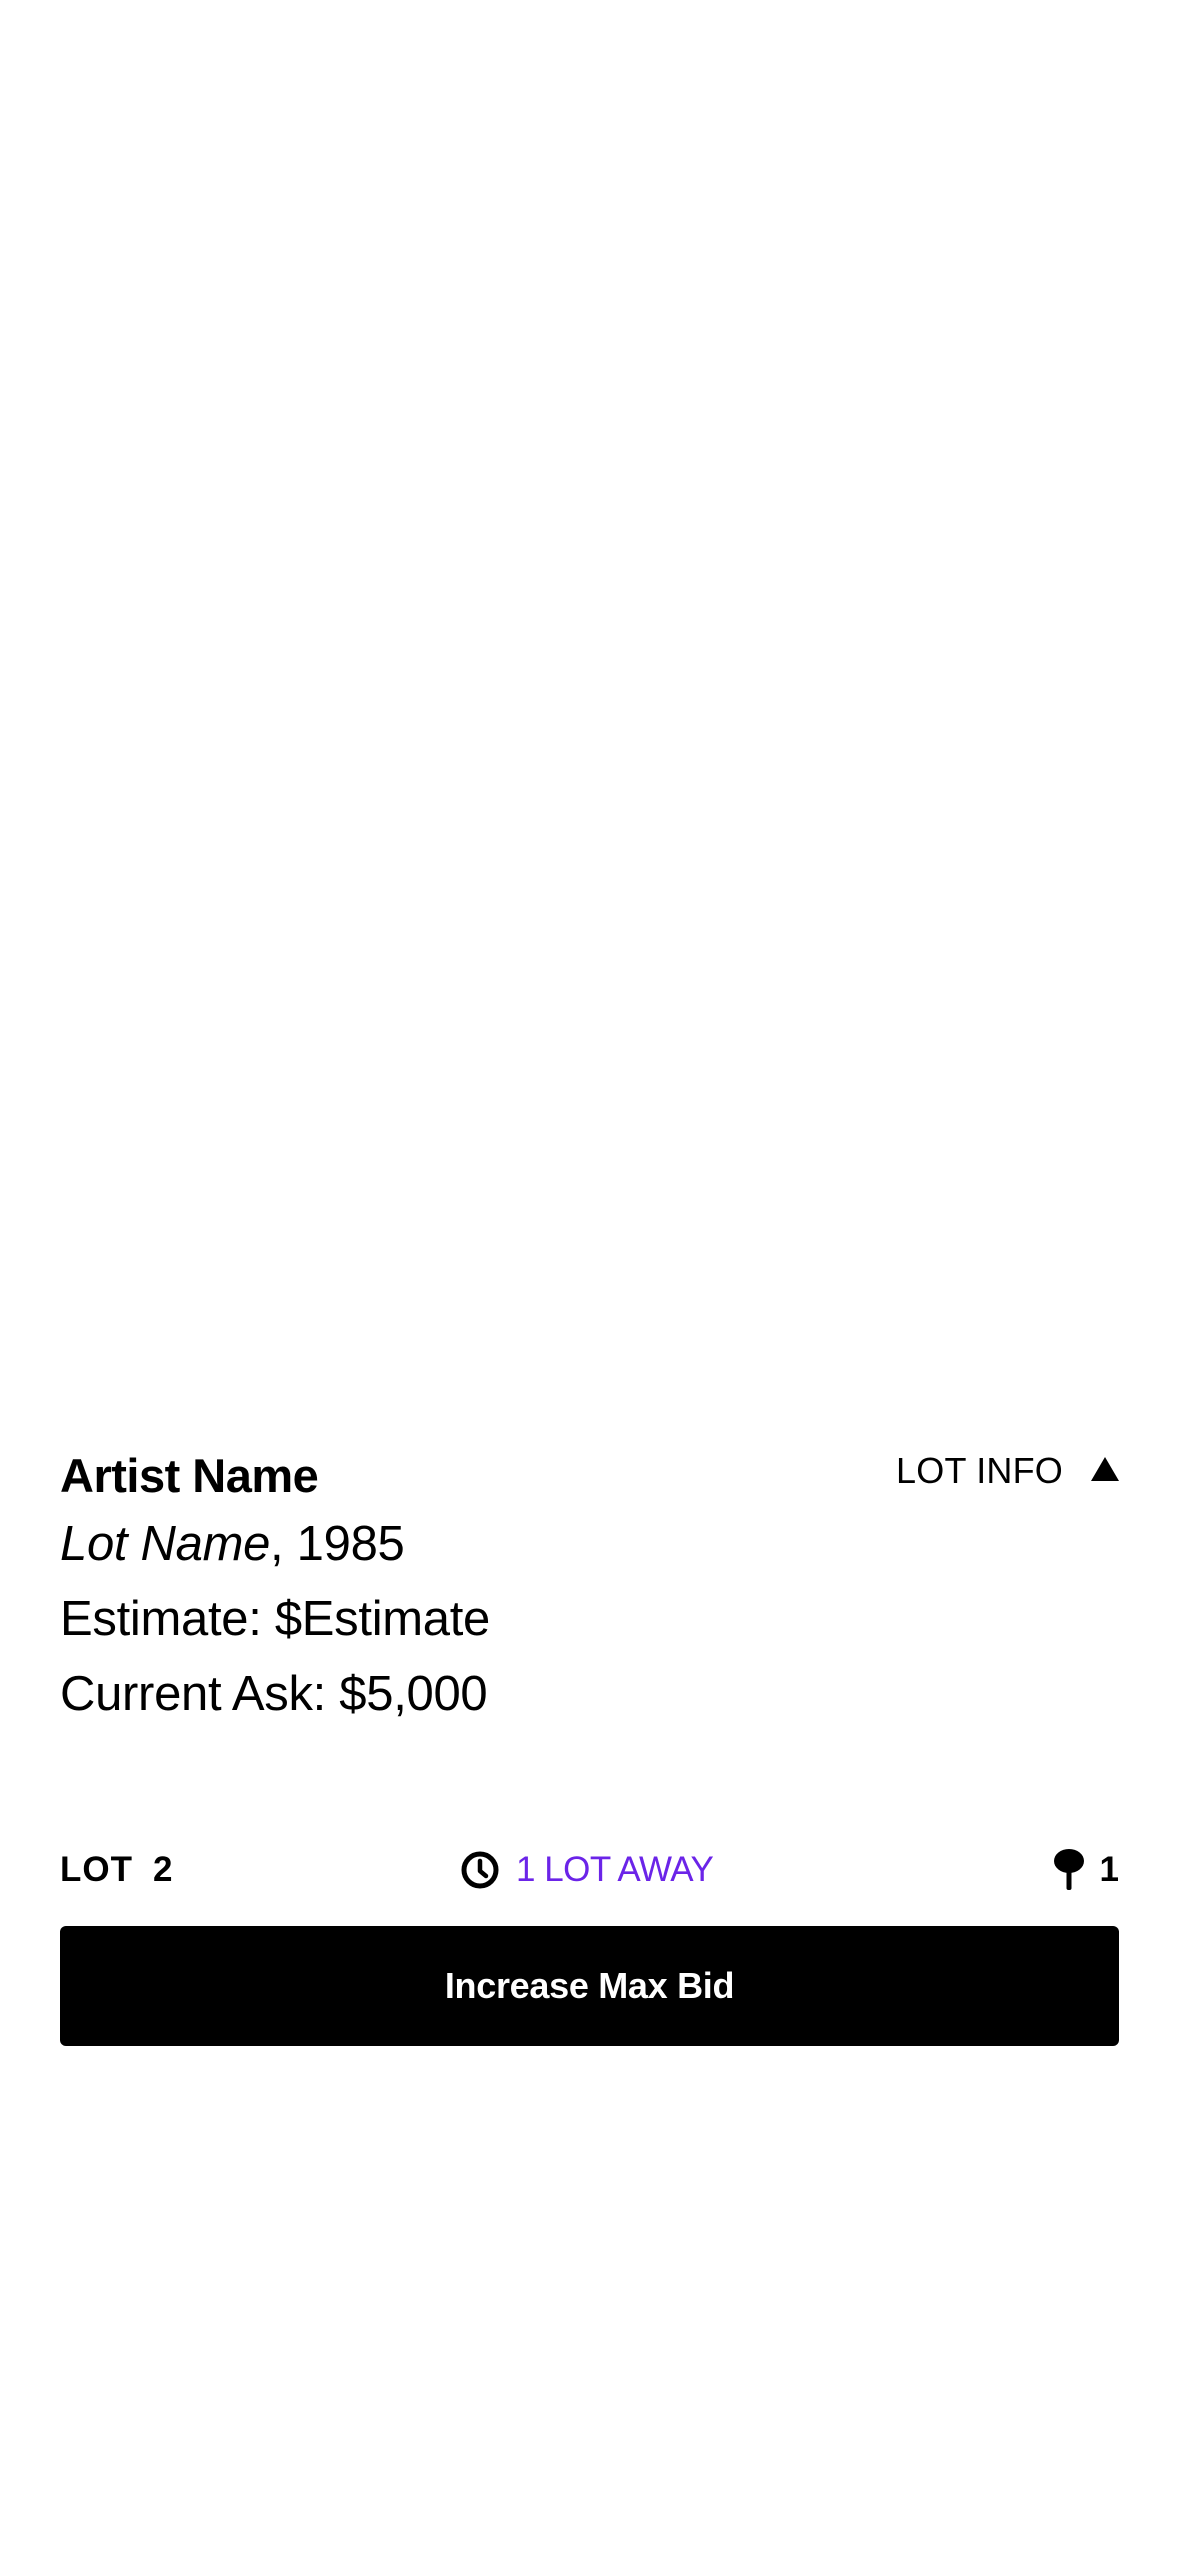 This screenshot has height=2556, width=1179. Describe the element at coordinates (480, 1870) in the screenshot. I see `clock-icon` at that location.